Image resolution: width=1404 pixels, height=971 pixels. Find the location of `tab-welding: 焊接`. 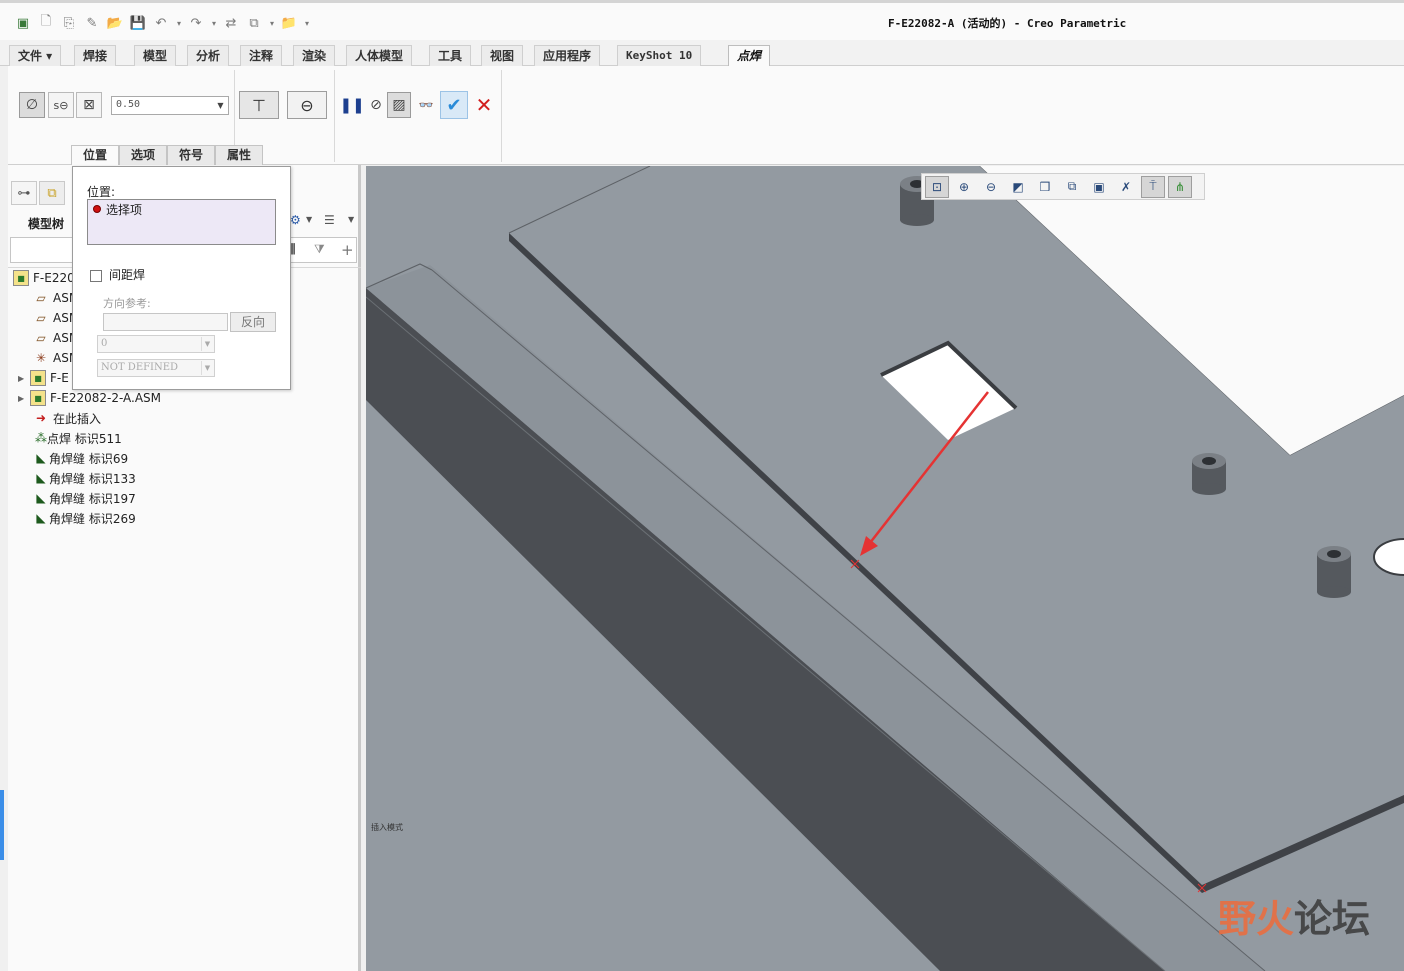

tab-welding: 焊接 is located at coordinates (95, 55).